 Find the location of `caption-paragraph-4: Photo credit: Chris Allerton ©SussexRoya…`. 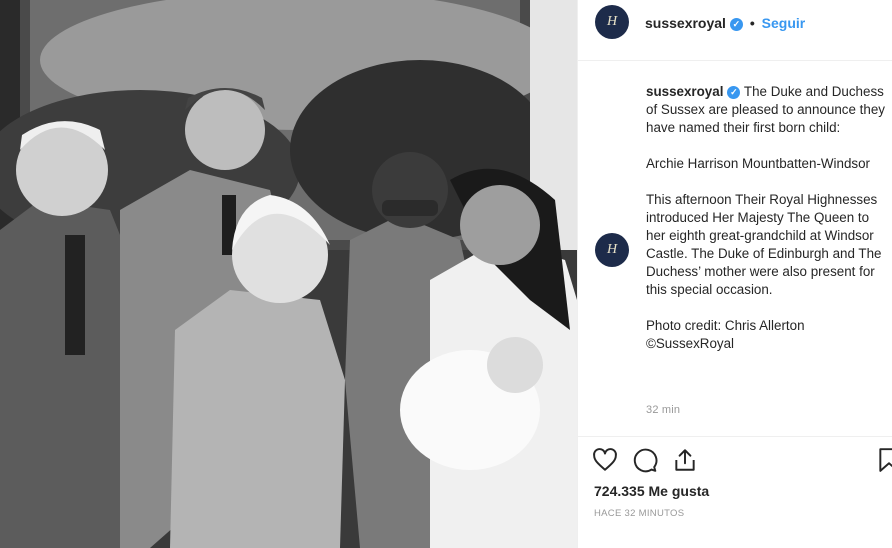

caption-paragraph-4: Photo credit: Chris Allerton ©SussexRoya… is located at coordinates (725, 334).